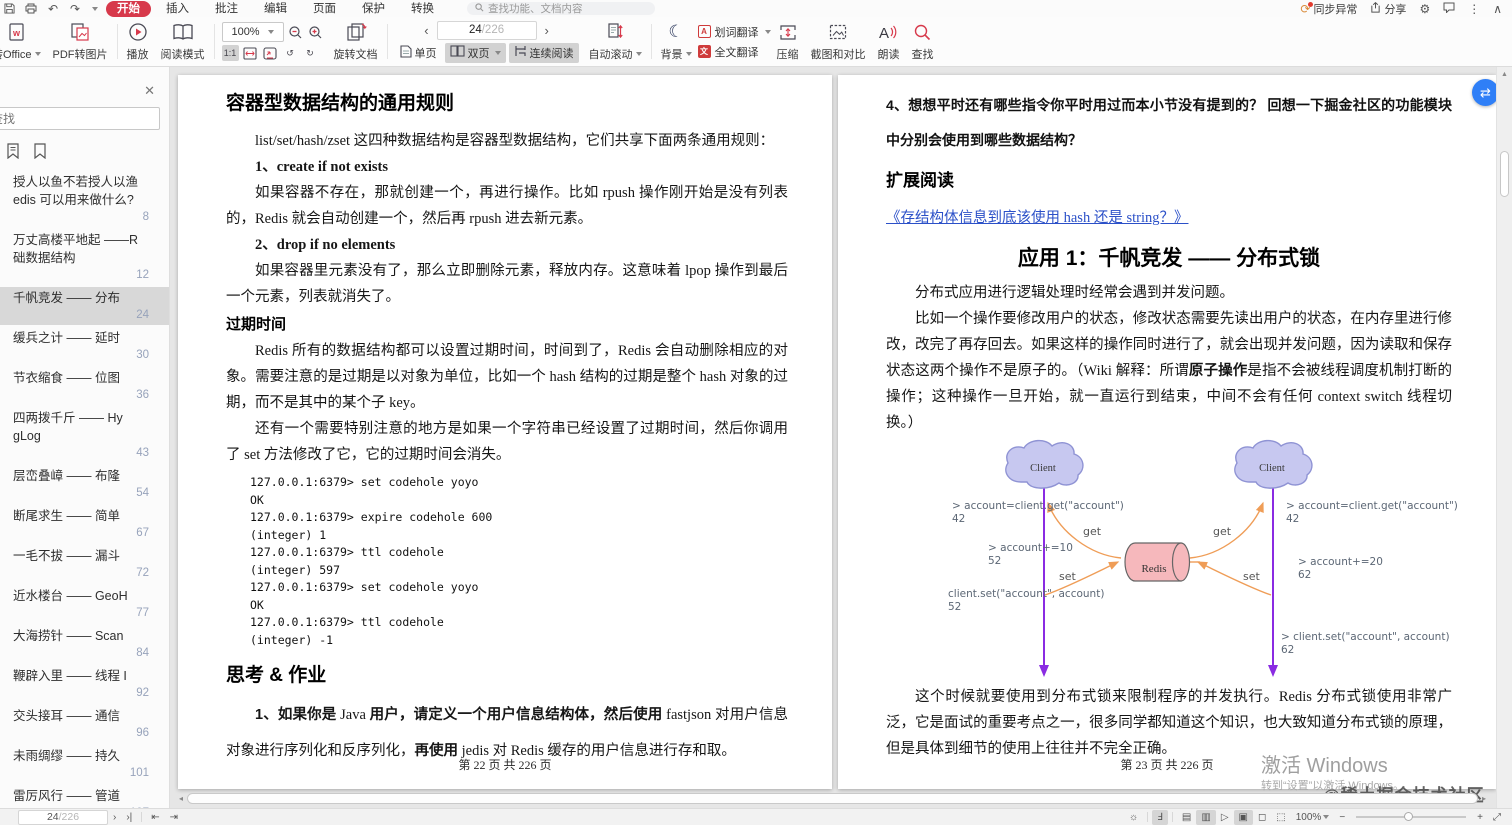  Describe the element at coordinates (1280, 817) in the screenshot. I see `status-fit-page-icon: ⬚` at that location.